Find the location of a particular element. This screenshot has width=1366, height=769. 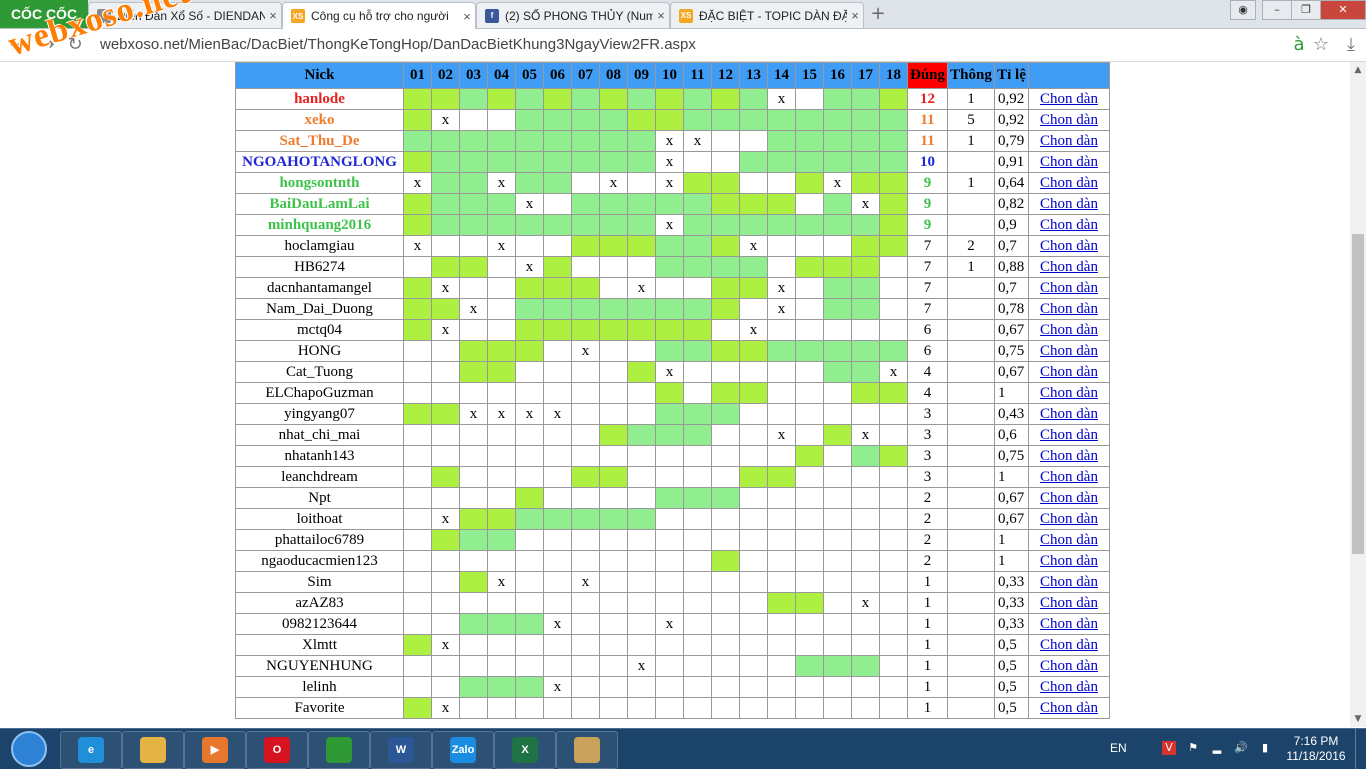

show-desktop-button is located at coordinates (1360, 749).